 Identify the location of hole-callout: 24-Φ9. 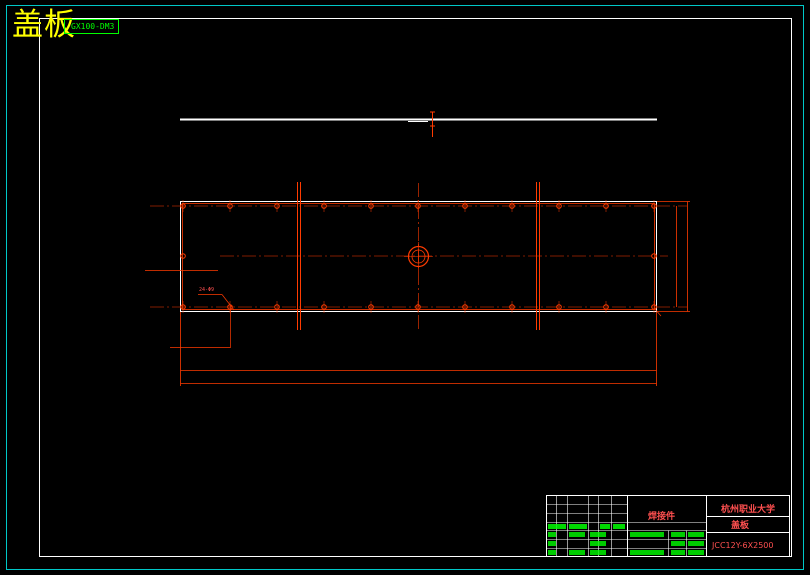
(207, 290).